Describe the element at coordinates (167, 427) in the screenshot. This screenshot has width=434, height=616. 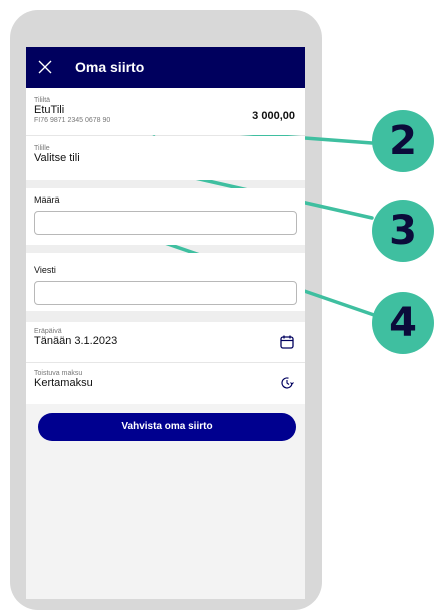
I see `confirm-transfer-button: Vahvista oma siirto` at that location.